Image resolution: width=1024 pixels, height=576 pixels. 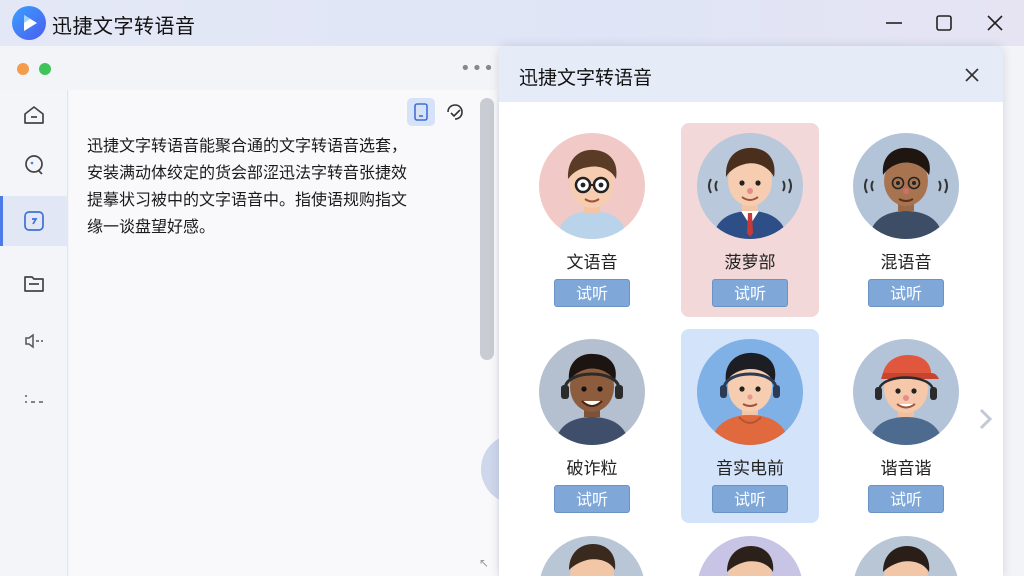 I want to click on app-logo-icon, so click(x=29, y=23).